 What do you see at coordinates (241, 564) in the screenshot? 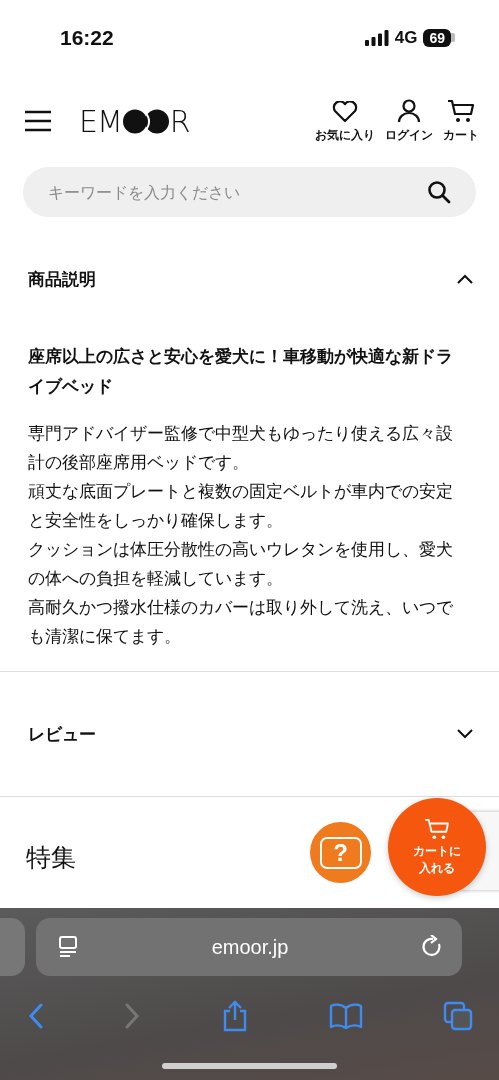
I see `description-text: クッションは体圧分散性の高いウレタンを使用し、愛犬の体への負担を軽減しています。` at bounding box center [241, 564].